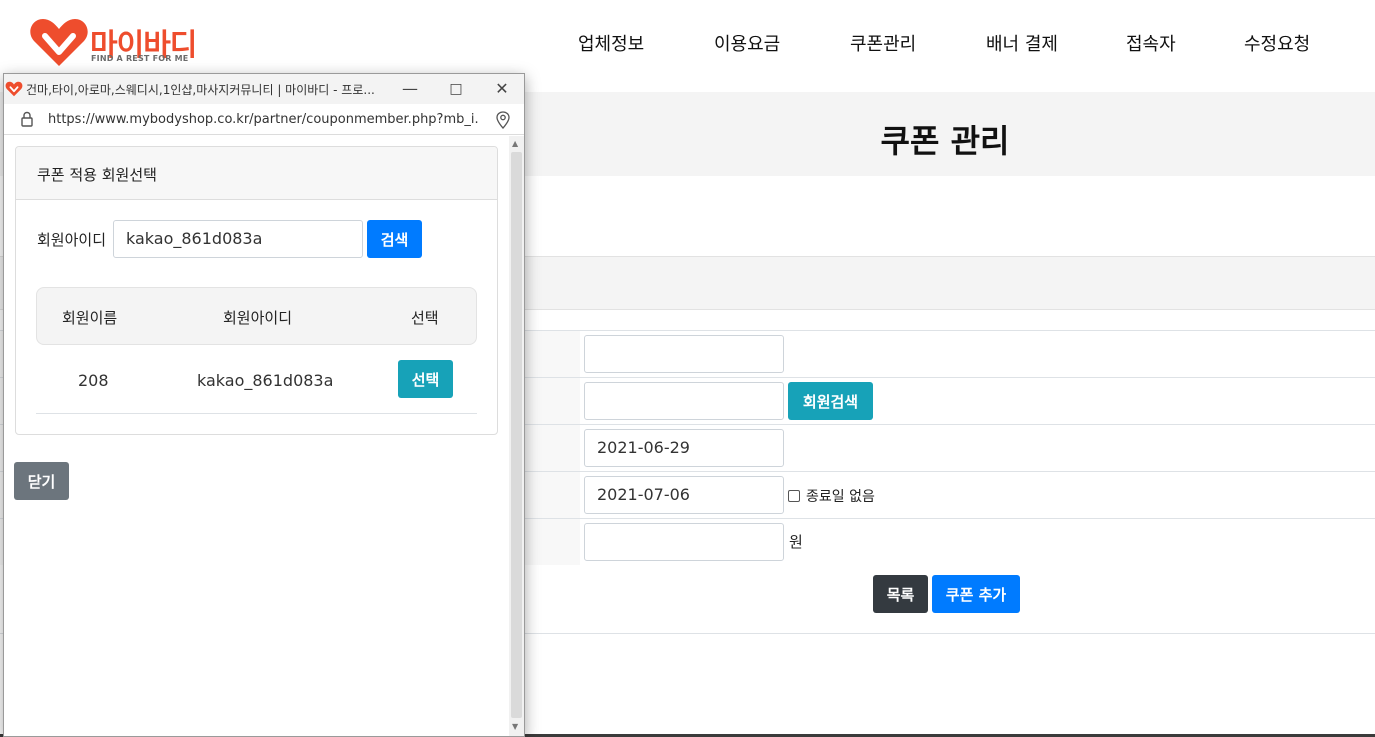 The height and width of the screenshot is (737, 1375). I want to click on column-header-member-id: 회원아이디, so click(258, 318).